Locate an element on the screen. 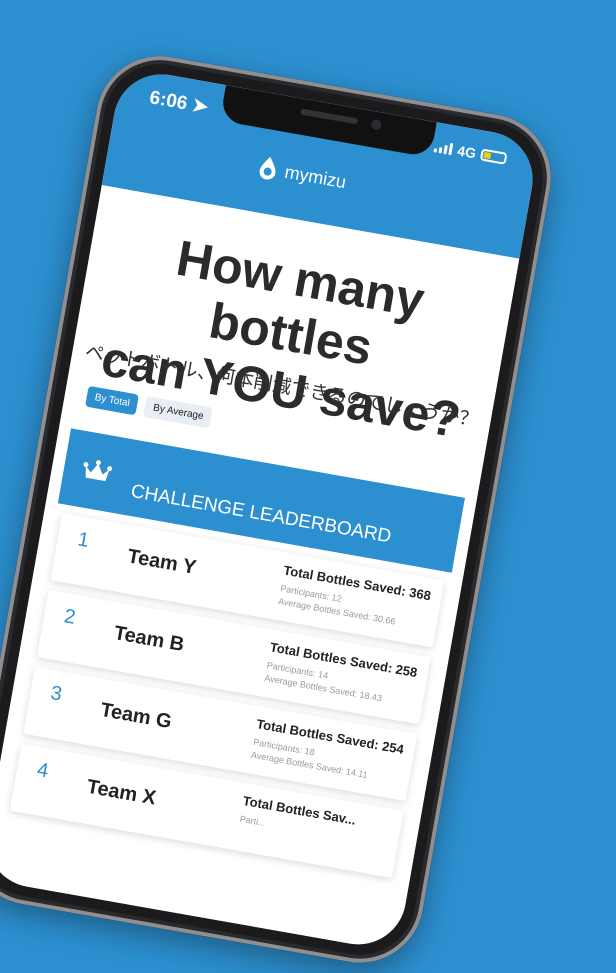 Image resolution: width=616 pixels, height=973 pixels. status-right: 4G is located at coordinates (470, 152).